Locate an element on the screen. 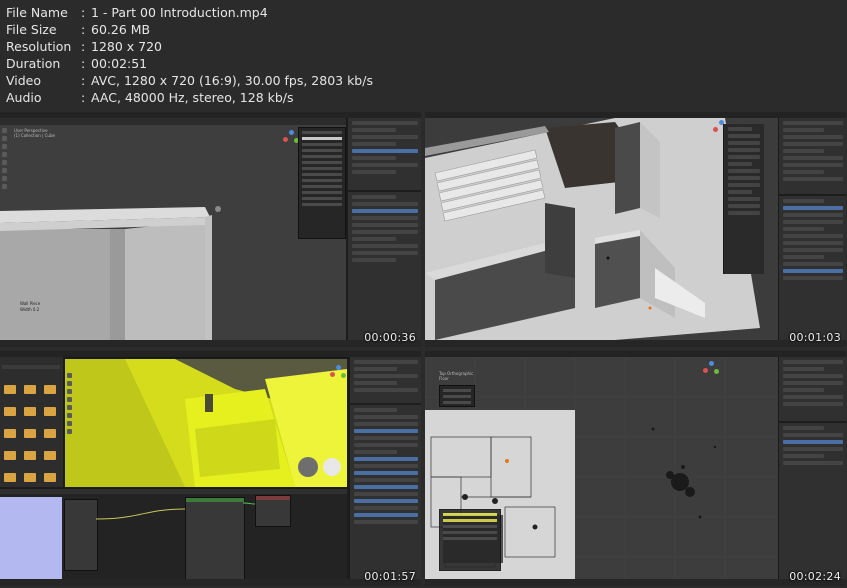 The height and width of the screenshot is (588, 847). viewport-header is located at coordinates (173, 121).